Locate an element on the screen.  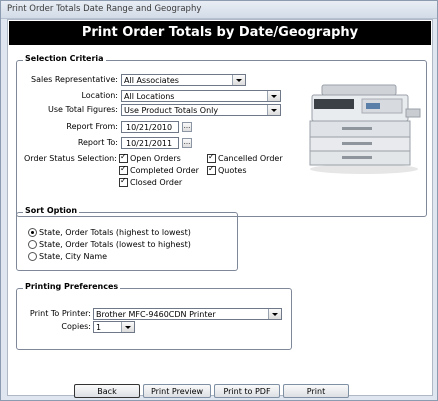
copies-select: 1 is located at coordinates (114, 327).